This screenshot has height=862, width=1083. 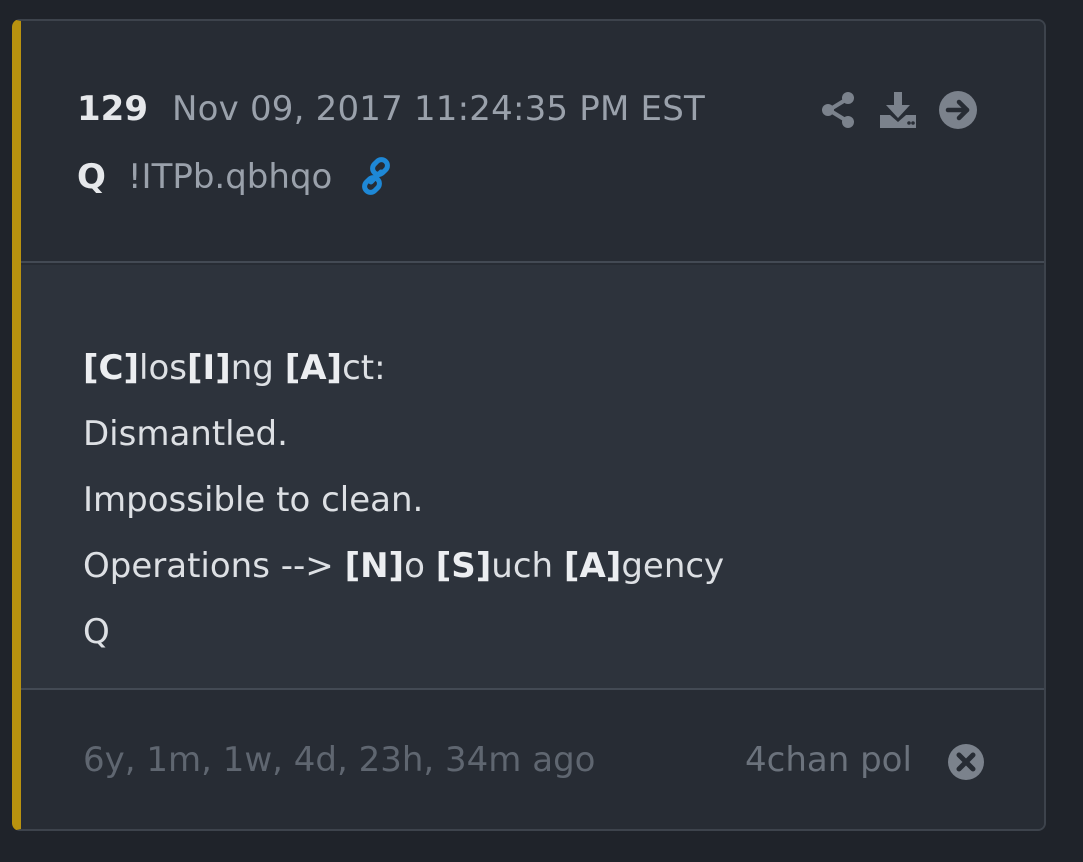 What do you see at coordinates (403, 434) in the screenshot?
I see `message-line: Dismantled.` at bounding box center [403, 434].